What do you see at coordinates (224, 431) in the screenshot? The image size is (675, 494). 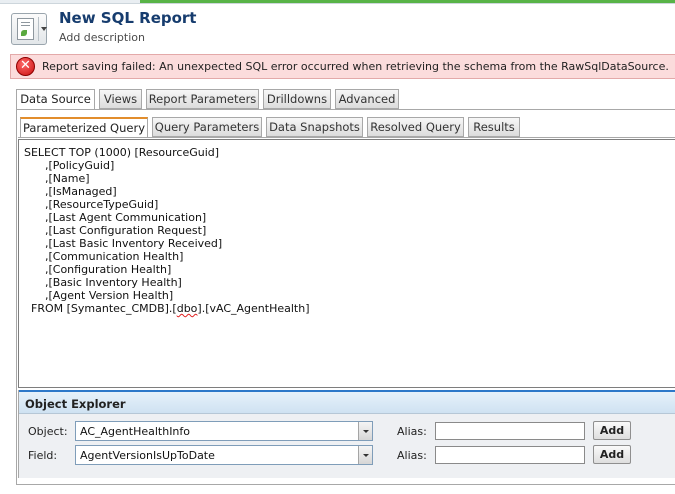 I see `object-select: AC_AgentHealthInfo` at bounding box center [224, 431].